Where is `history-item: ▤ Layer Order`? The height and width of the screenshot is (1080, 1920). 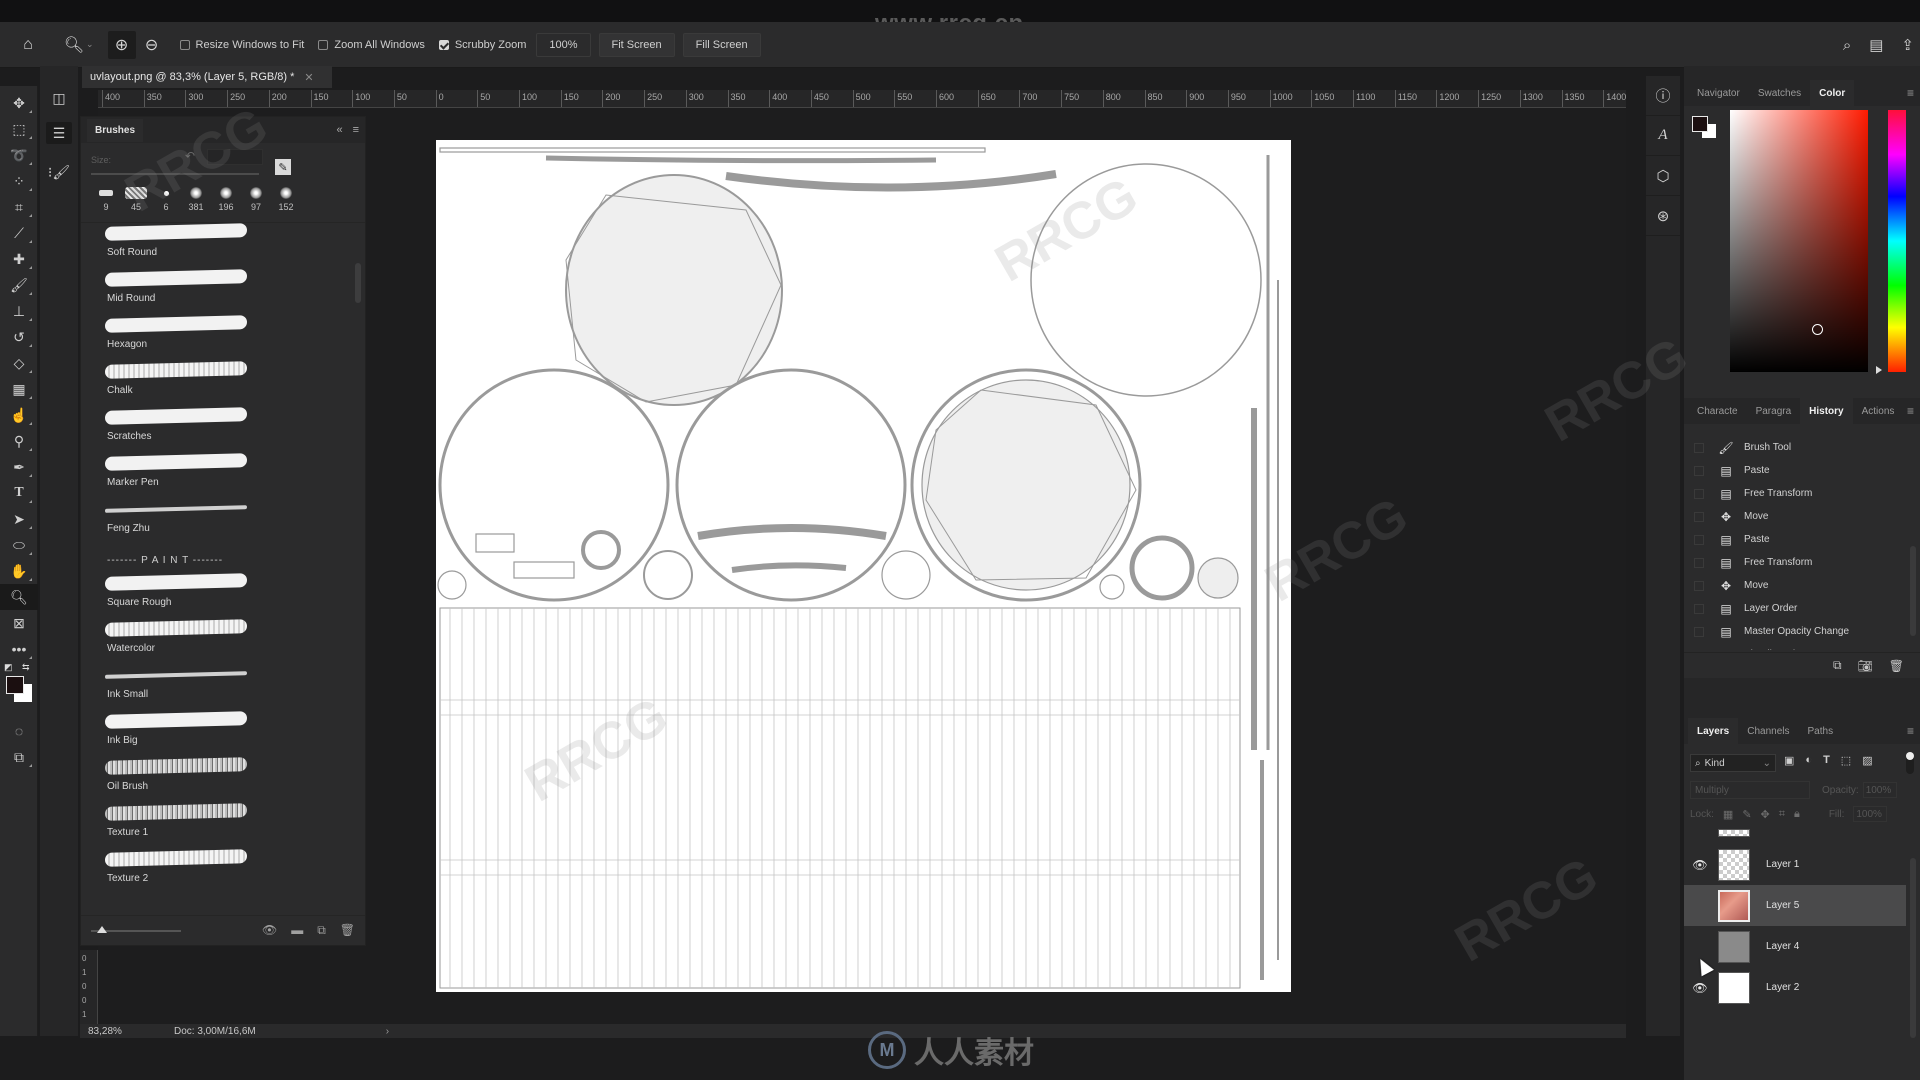 history-item: ▤ Layer Order is located at coordinates (1795, 608).